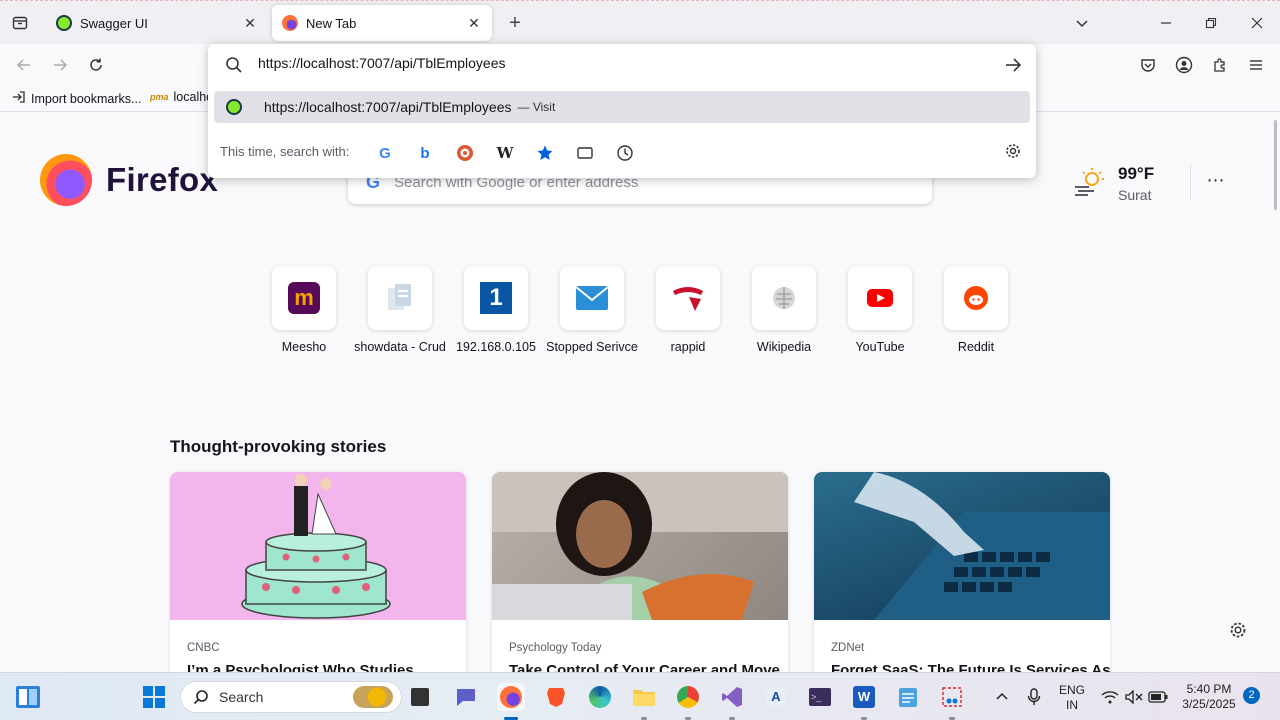  What do you see at coordinates (1034, 697) in the screenshot?
I see `microphone-button` at bounding box center [1034, 697].